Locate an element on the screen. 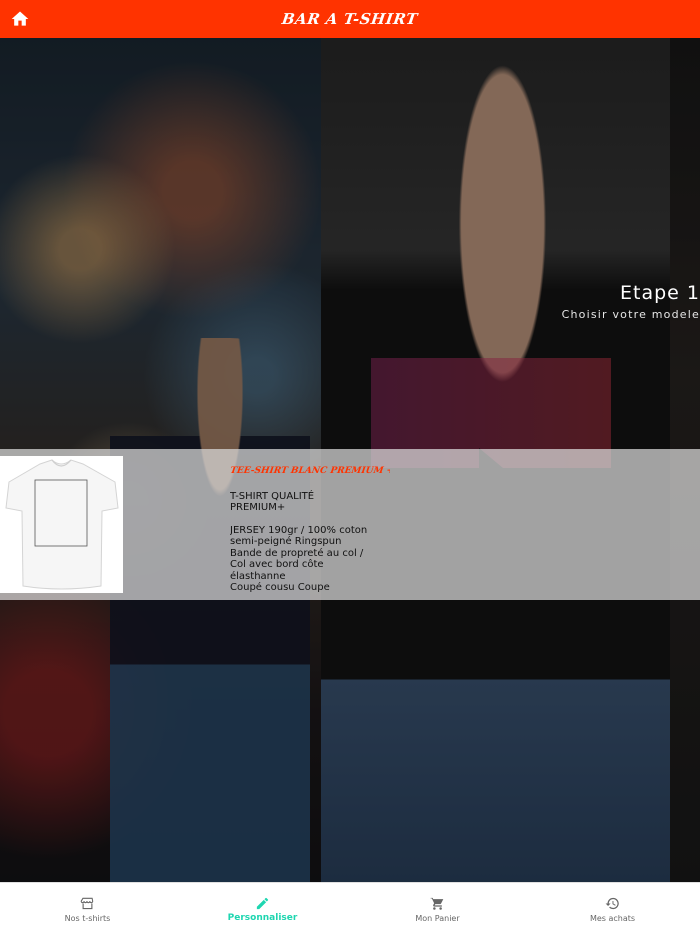  app-header: BAR A T-SHIRT is located at coordinates (350, 19).